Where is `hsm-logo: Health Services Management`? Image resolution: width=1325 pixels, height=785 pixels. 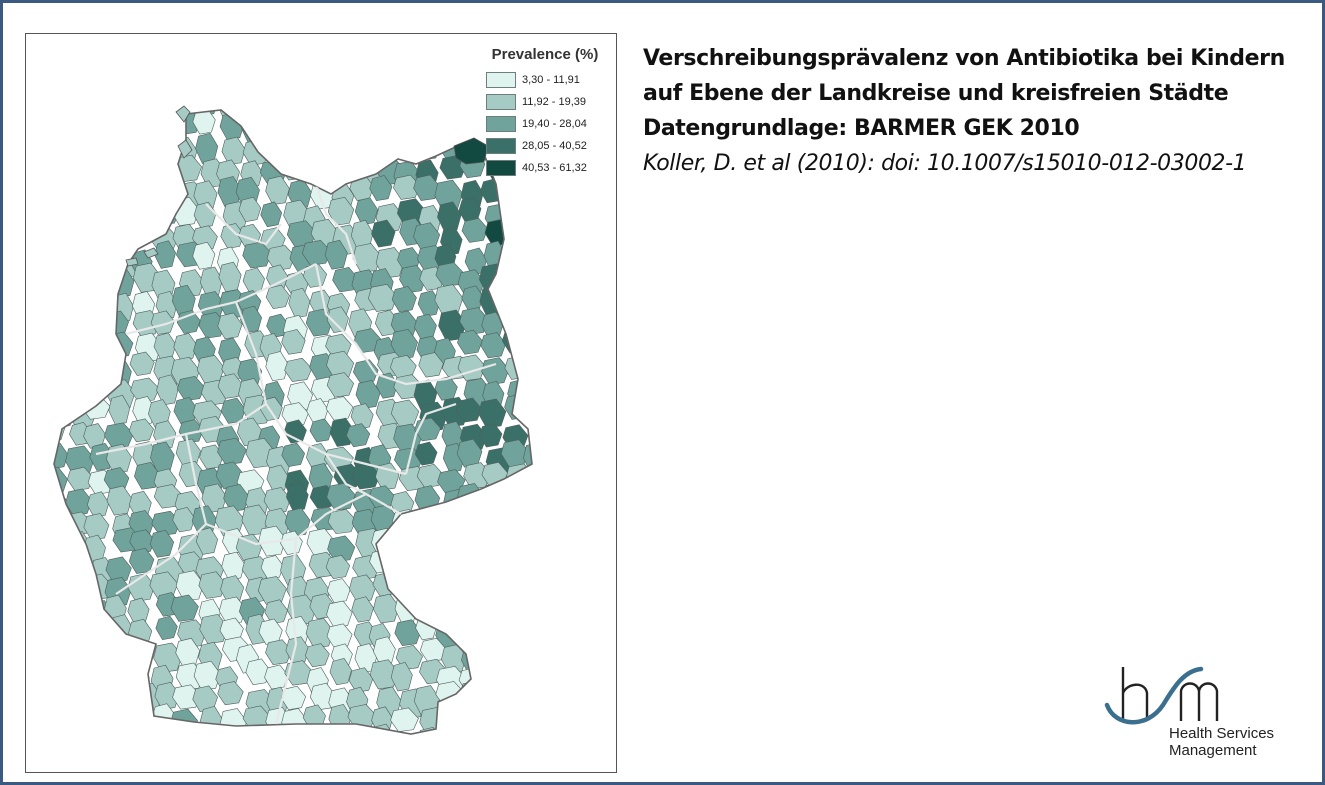 hsm-logo: Health Services Management is located at coordinates (1201, 718).